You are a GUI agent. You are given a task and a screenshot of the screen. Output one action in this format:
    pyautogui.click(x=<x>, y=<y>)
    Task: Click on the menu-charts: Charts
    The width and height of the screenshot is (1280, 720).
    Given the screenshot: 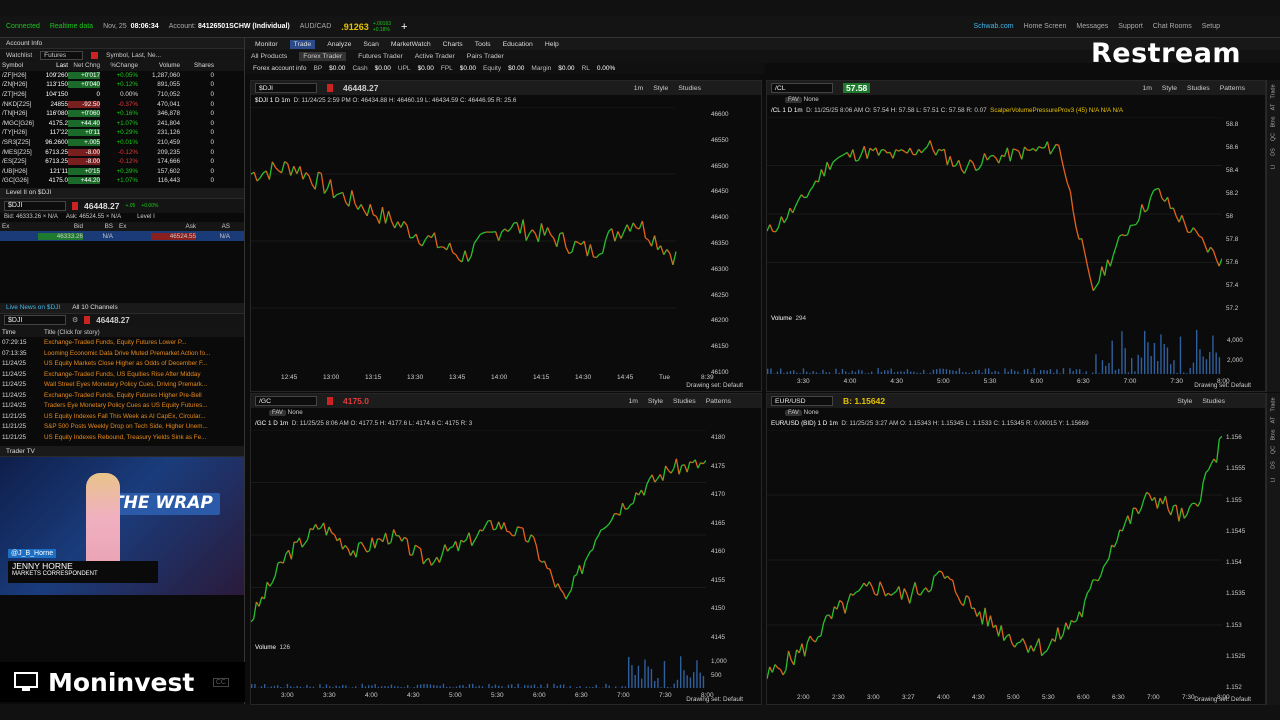 What is the action you would take?
    pyautogui.click(x=453, y=44)
    